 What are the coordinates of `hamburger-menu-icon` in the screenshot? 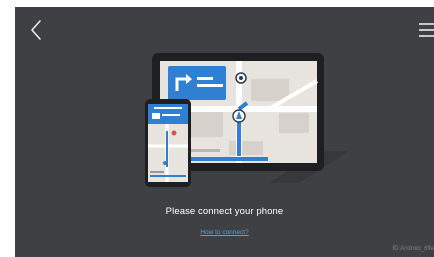 It's located at (426, 30).